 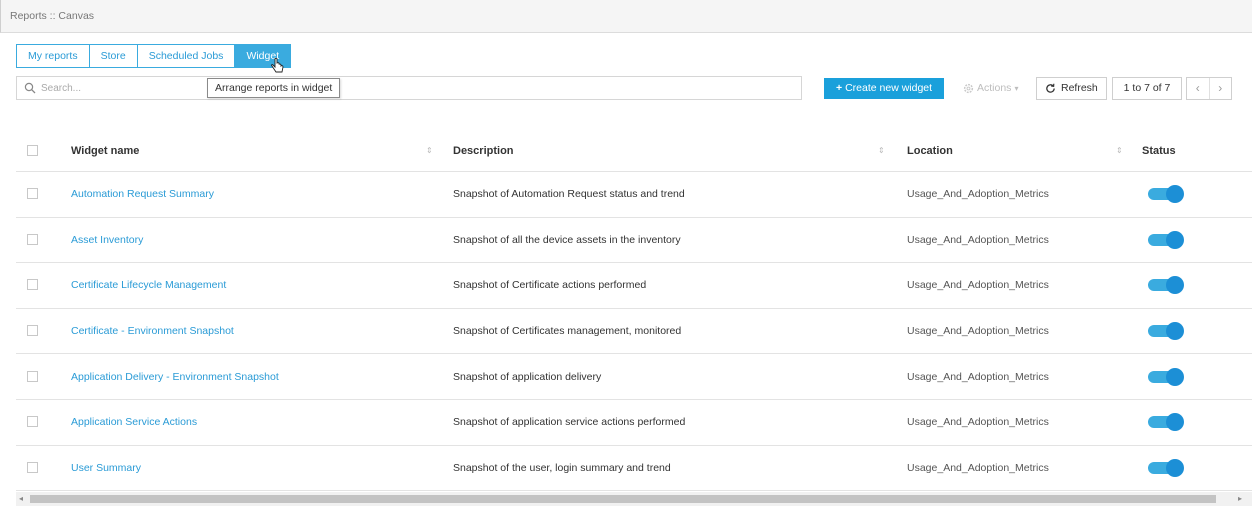 I want to click on column-header-location: Location, so click(x=930, y=150).